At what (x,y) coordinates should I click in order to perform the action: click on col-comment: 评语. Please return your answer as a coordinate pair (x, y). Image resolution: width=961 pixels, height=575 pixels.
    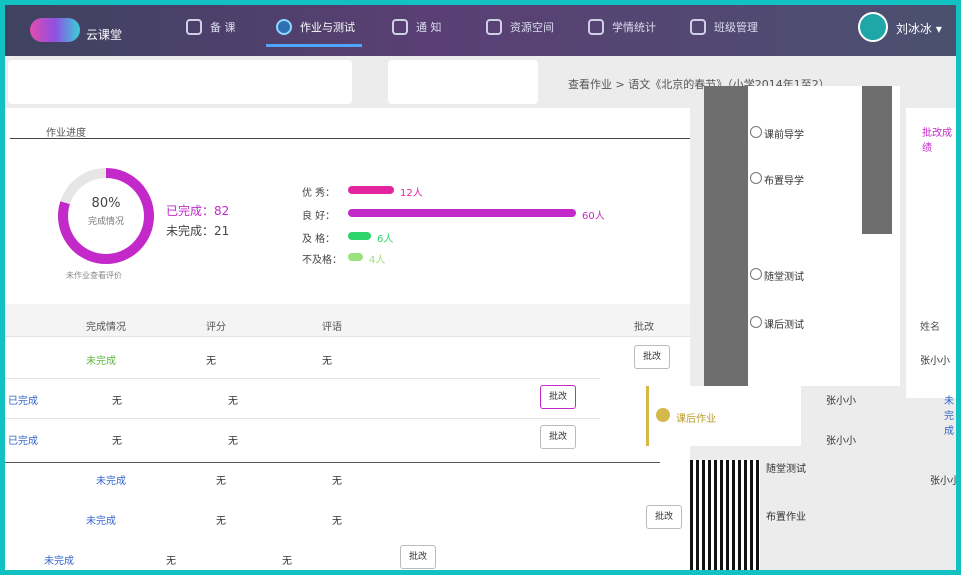
    Looking at the image, I should click on (332, 327).